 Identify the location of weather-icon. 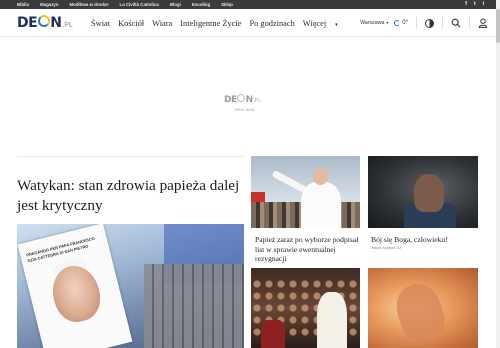
(397, 23).